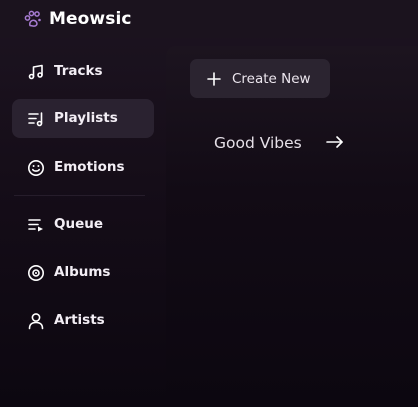 The height and width of the screenshot is (407, 418). I want to click on sidebar-item-artists: Artists, so click(83, 320).